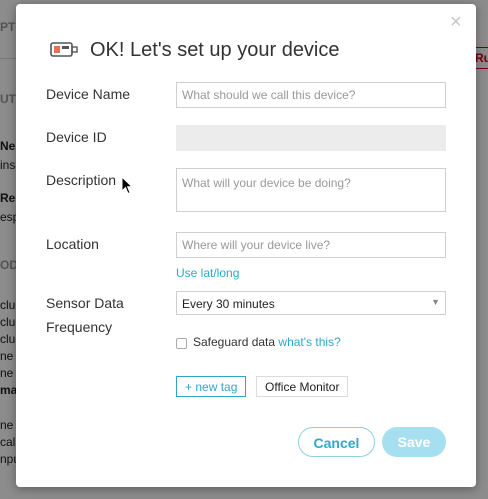 The image size is (488, 499). What do you see at coordinates (64, 49) in the screenshot?
I see `device-icon` at bounding box center [64, 49].